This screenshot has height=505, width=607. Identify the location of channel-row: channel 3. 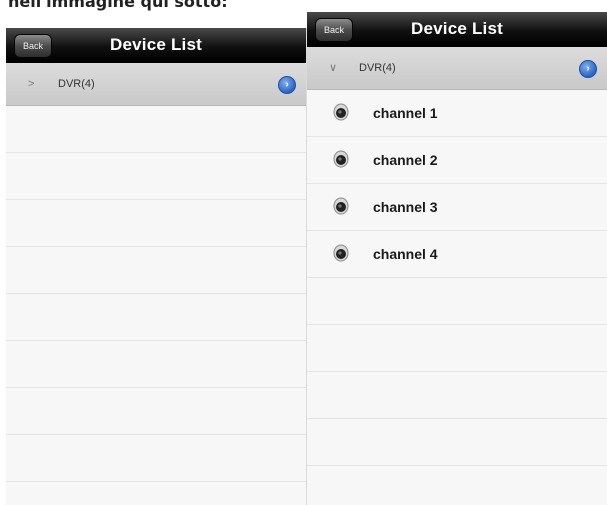
(457, 207).